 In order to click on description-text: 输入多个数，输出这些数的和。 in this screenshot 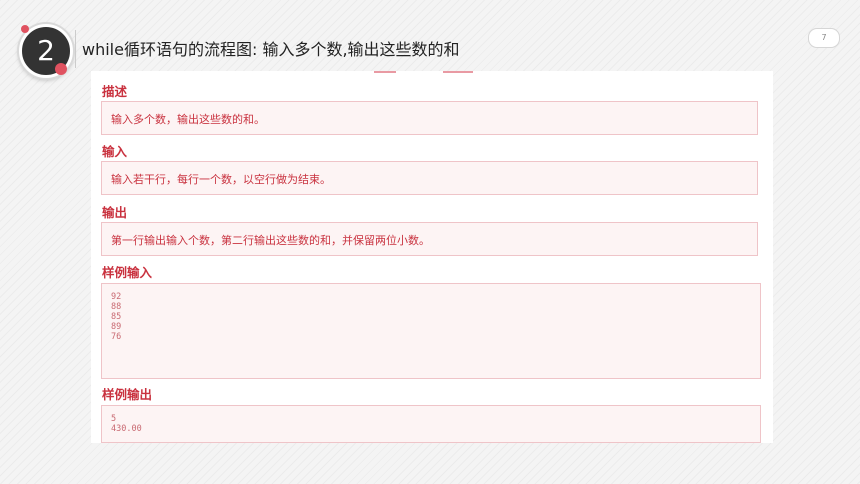, I will do `click(188, 119)`.